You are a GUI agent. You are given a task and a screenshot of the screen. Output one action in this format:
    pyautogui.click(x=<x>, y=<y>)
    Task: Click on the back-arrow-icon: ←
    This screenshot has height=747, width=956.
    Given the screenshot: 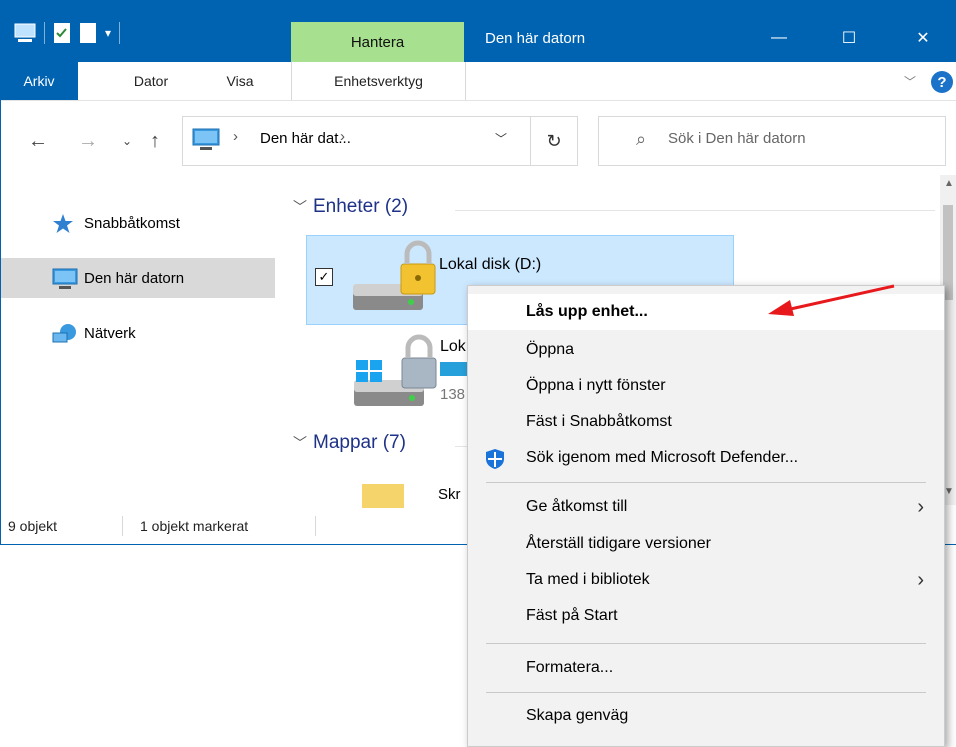 What is the action you would take?
    pyautogui.click(x=38, y=141)
    